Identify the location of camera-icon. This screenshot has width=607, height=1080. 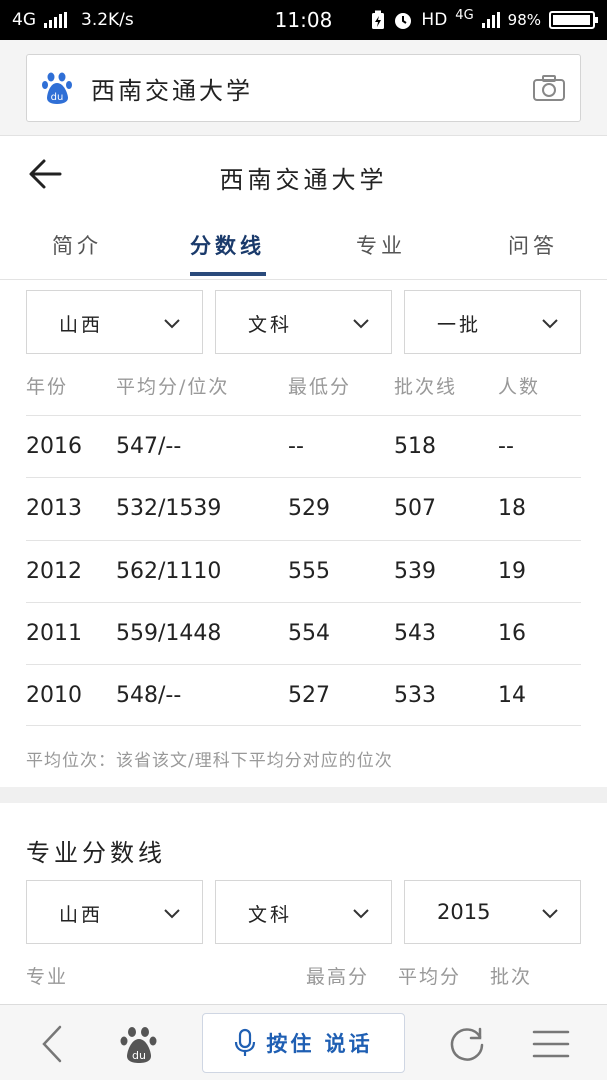
(549, 88).